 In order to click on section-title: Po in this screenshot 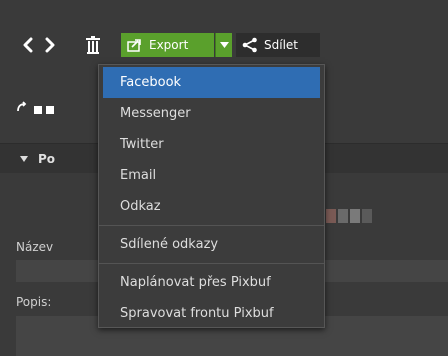, I will do `click(47, 158)`.